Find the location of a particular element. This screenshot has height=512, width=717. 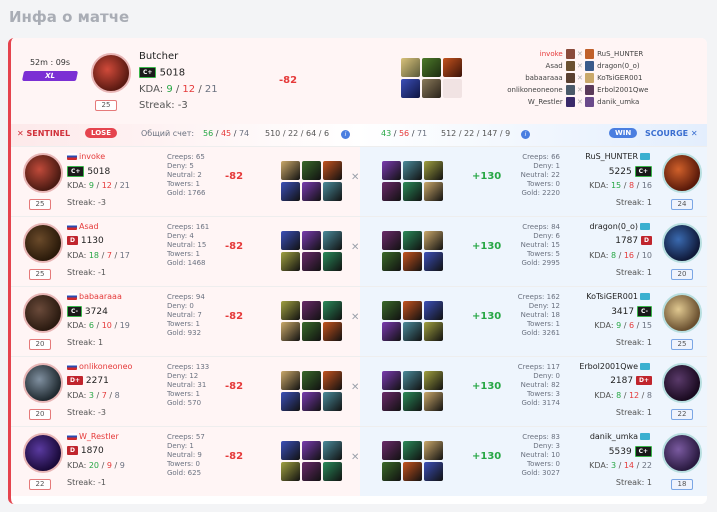

matchup-right-name: Erbol2001Qwe is located at coordinates (647, 90).